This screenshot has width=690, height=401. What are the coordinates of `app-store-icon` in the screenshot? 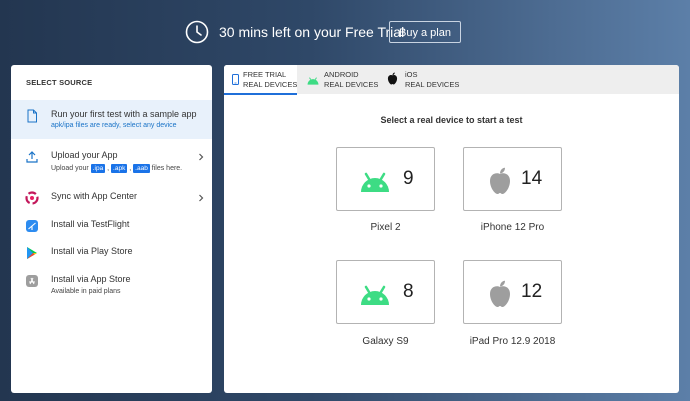 It's located at (32, 281).